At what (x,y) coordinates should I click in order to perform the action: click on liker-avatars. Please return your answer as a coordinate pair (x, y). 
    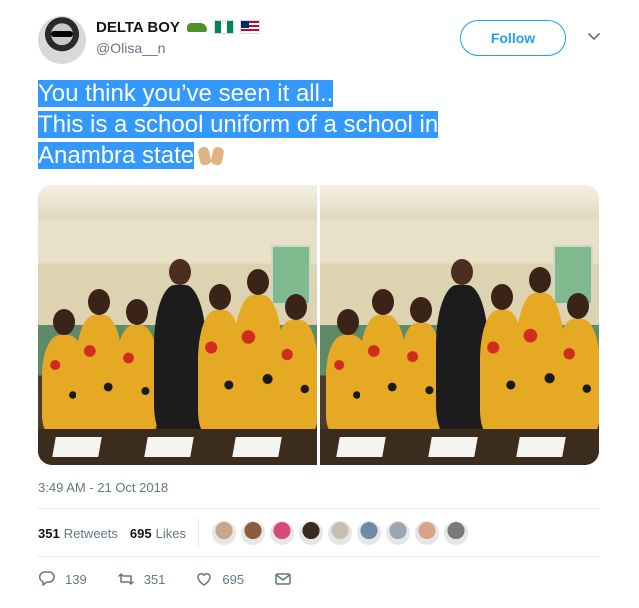
    Looking at the image, I should click on (341, 533).